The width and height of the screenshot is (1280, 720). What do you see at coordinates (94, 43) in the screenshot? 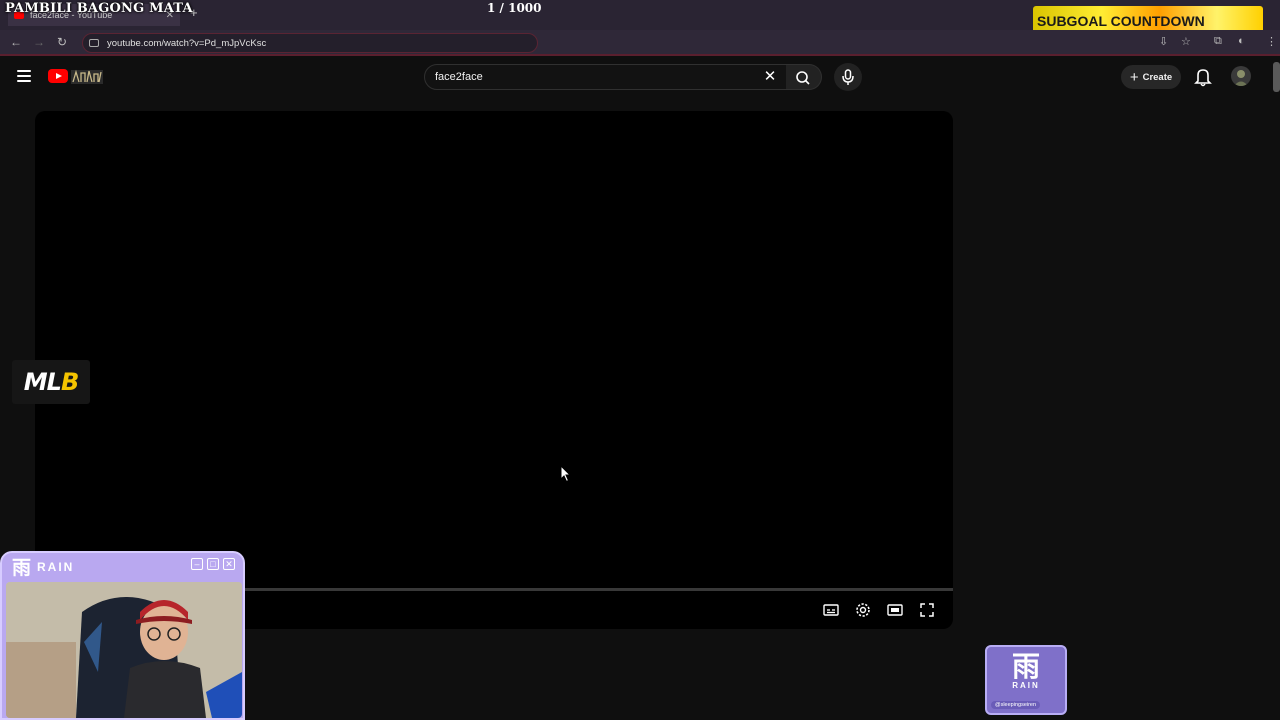
I see `site-info-icon` at bounding box center [94, 43].